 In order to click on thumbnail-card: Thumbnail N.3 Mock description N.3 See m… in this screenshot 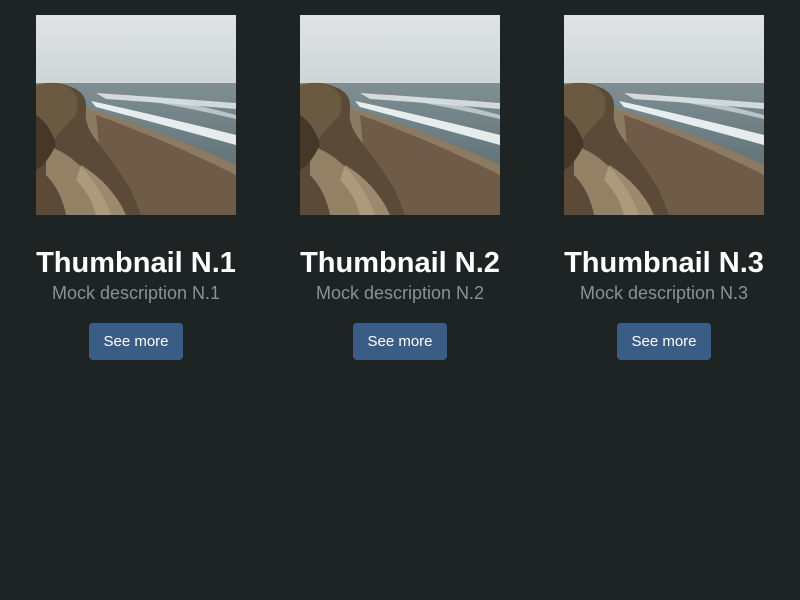, I will do `click(664, 187)`.